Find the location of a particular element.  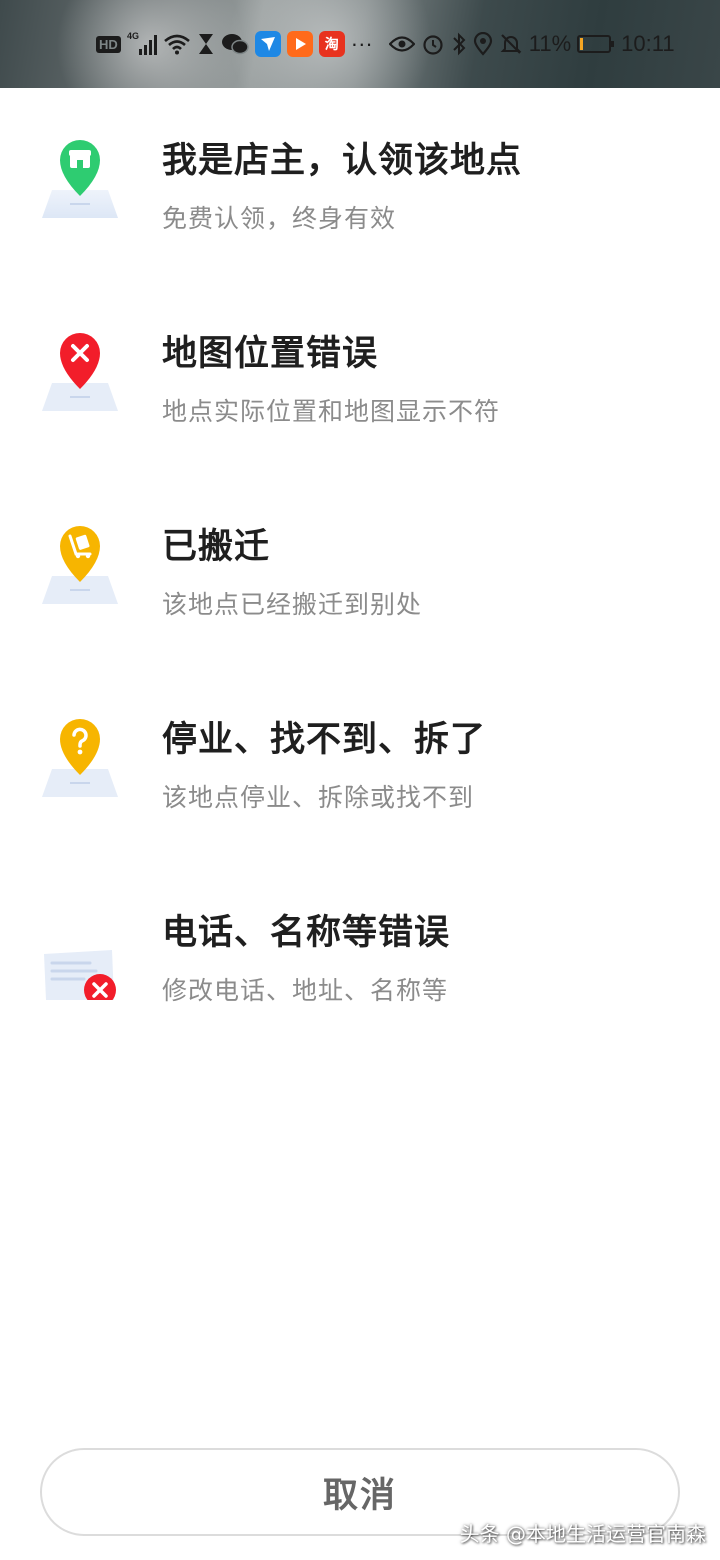

option-relocated: 已搬迁 该地点已经搬迁到别处 is located at coordinates (360, 570).